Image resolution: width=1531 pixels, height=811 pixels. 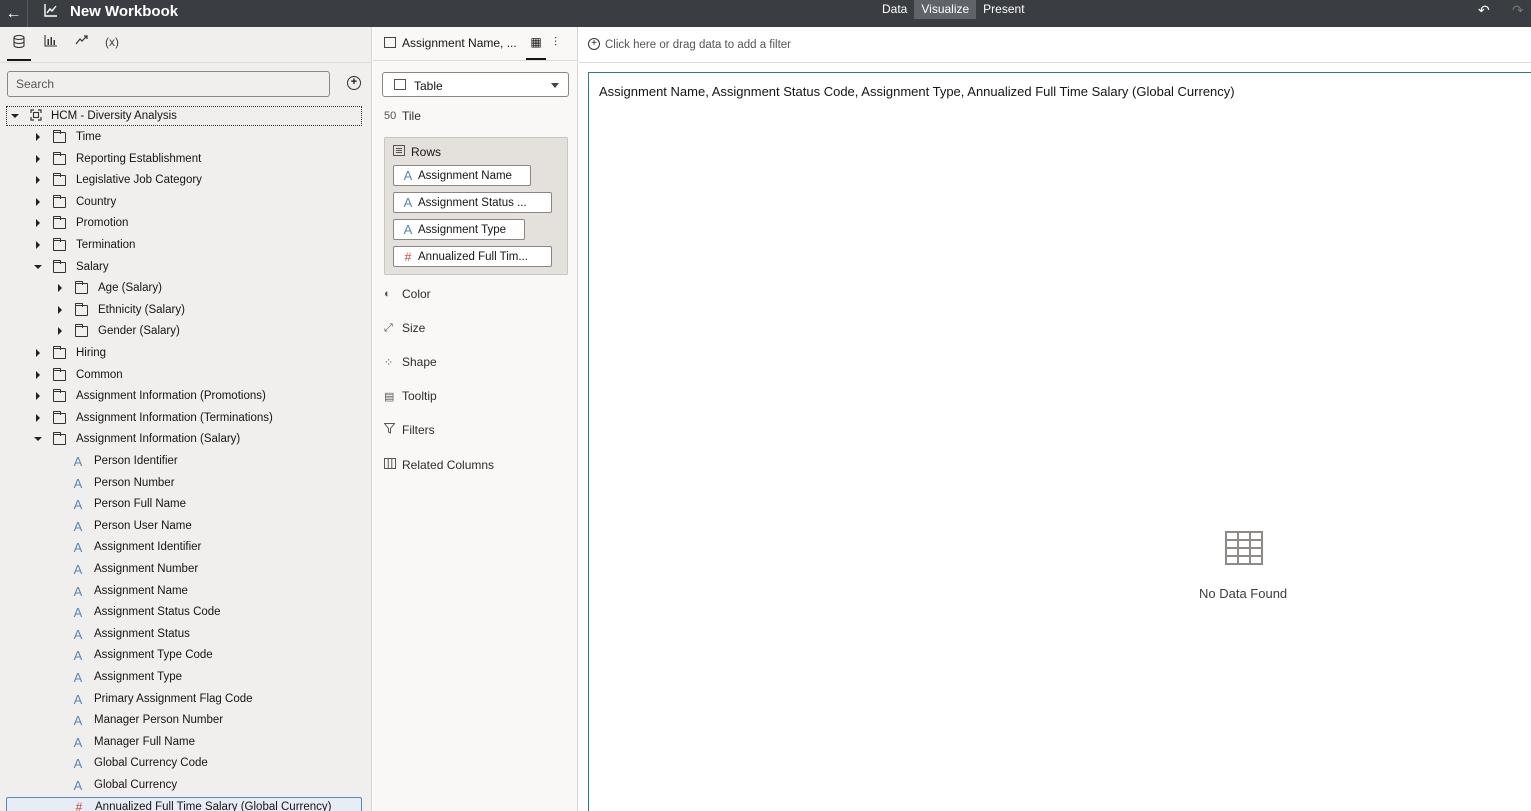 What do you see at coordinates (404, 328) in the screenshot?
I see `grammar-size: ⤢ Size` at bounding box center [404, 328].